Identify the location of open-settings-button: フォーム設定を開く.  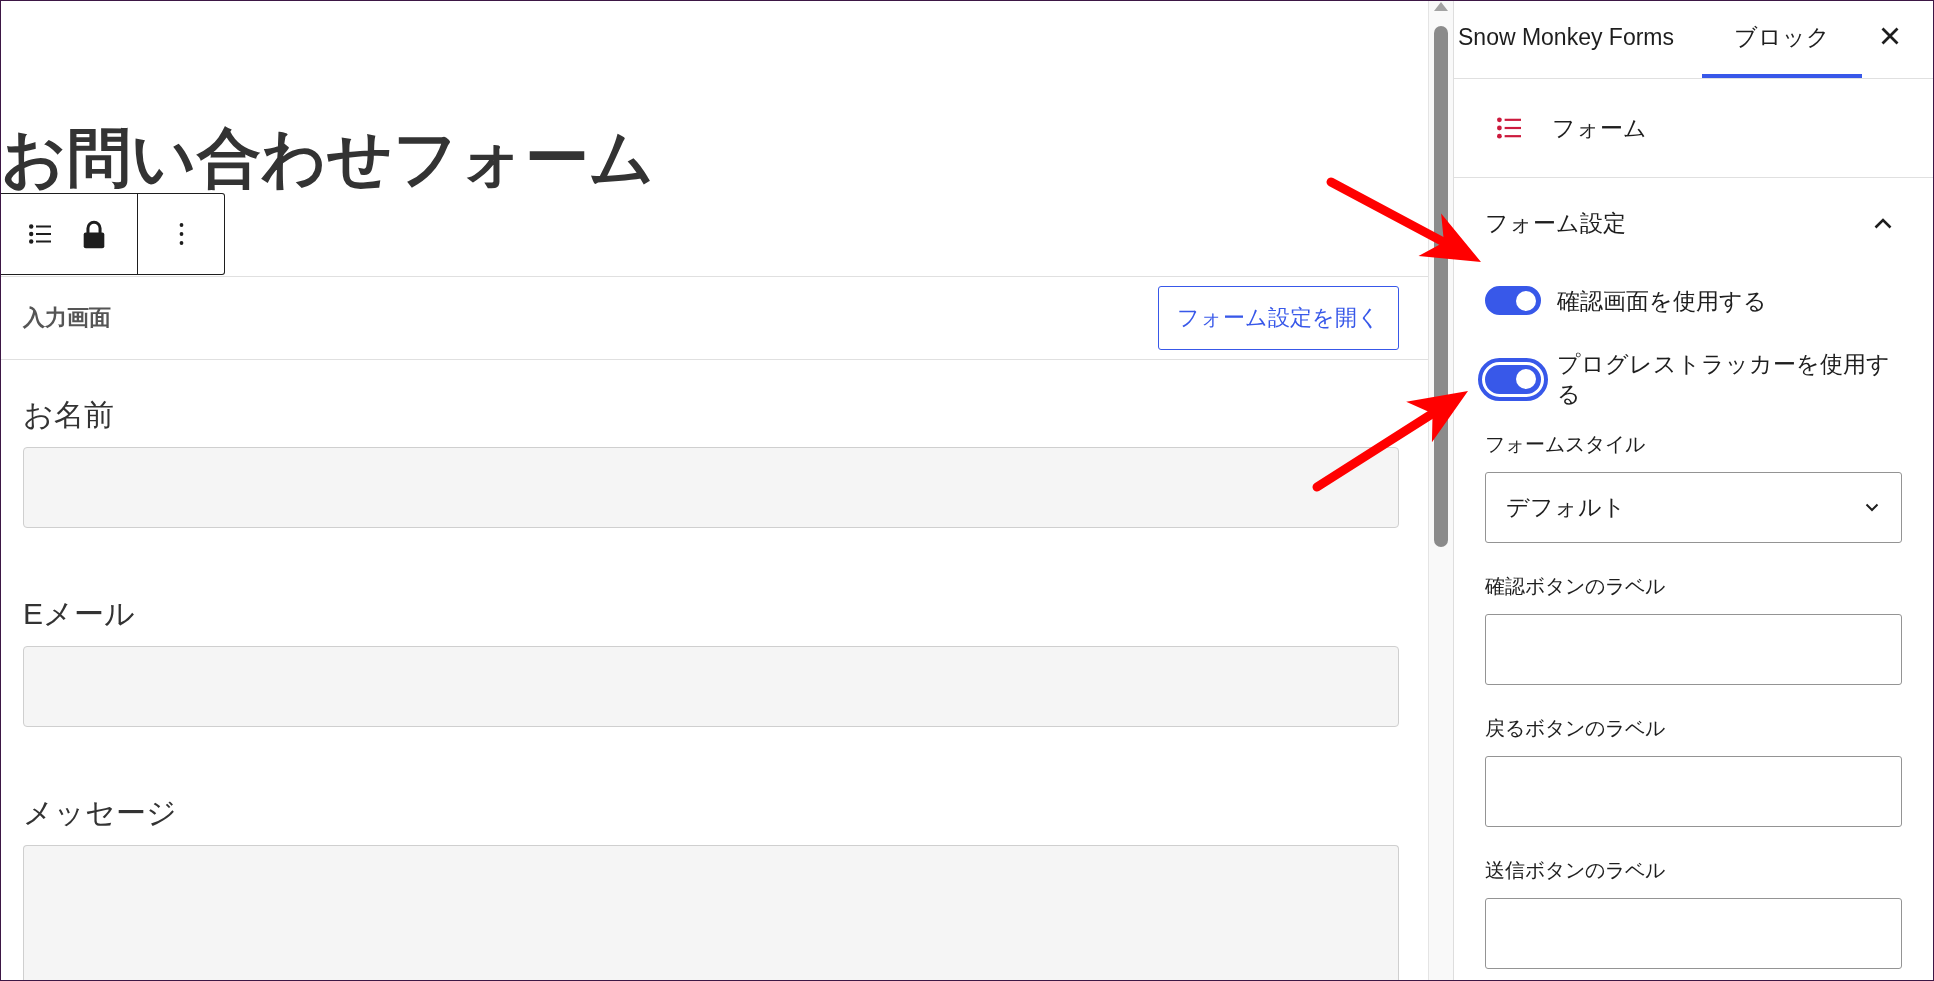
(1278, 318).